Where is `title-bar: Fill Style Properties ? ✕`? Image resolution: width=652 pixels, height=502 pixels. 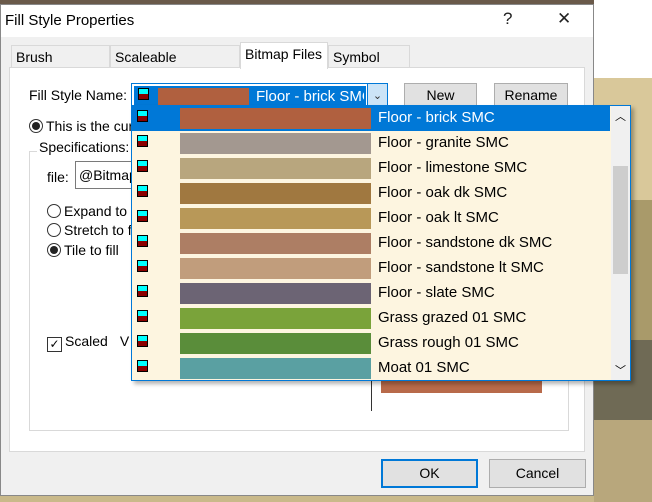
title-bar: Fill Style Properties ? ✕ is located at coordinates (297, 21).